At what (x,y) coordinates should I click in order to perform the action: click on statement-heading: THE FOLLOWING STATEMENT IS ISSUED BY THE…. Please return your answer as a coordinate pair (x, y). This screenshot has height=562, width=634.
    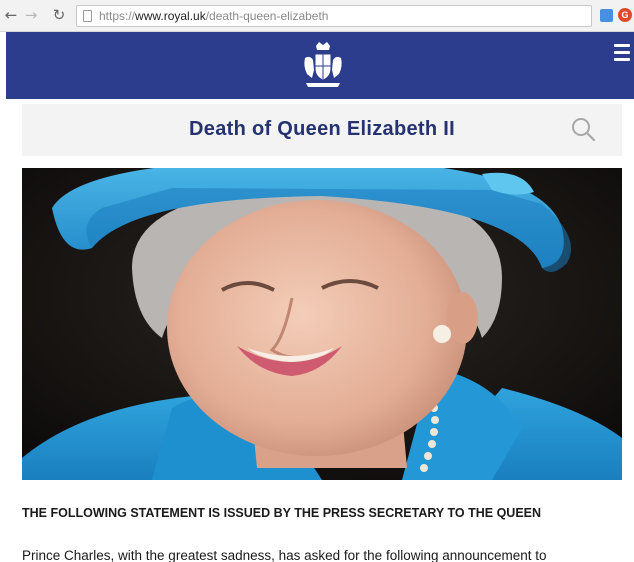
    Looking at the image, I should click on (282, 513).